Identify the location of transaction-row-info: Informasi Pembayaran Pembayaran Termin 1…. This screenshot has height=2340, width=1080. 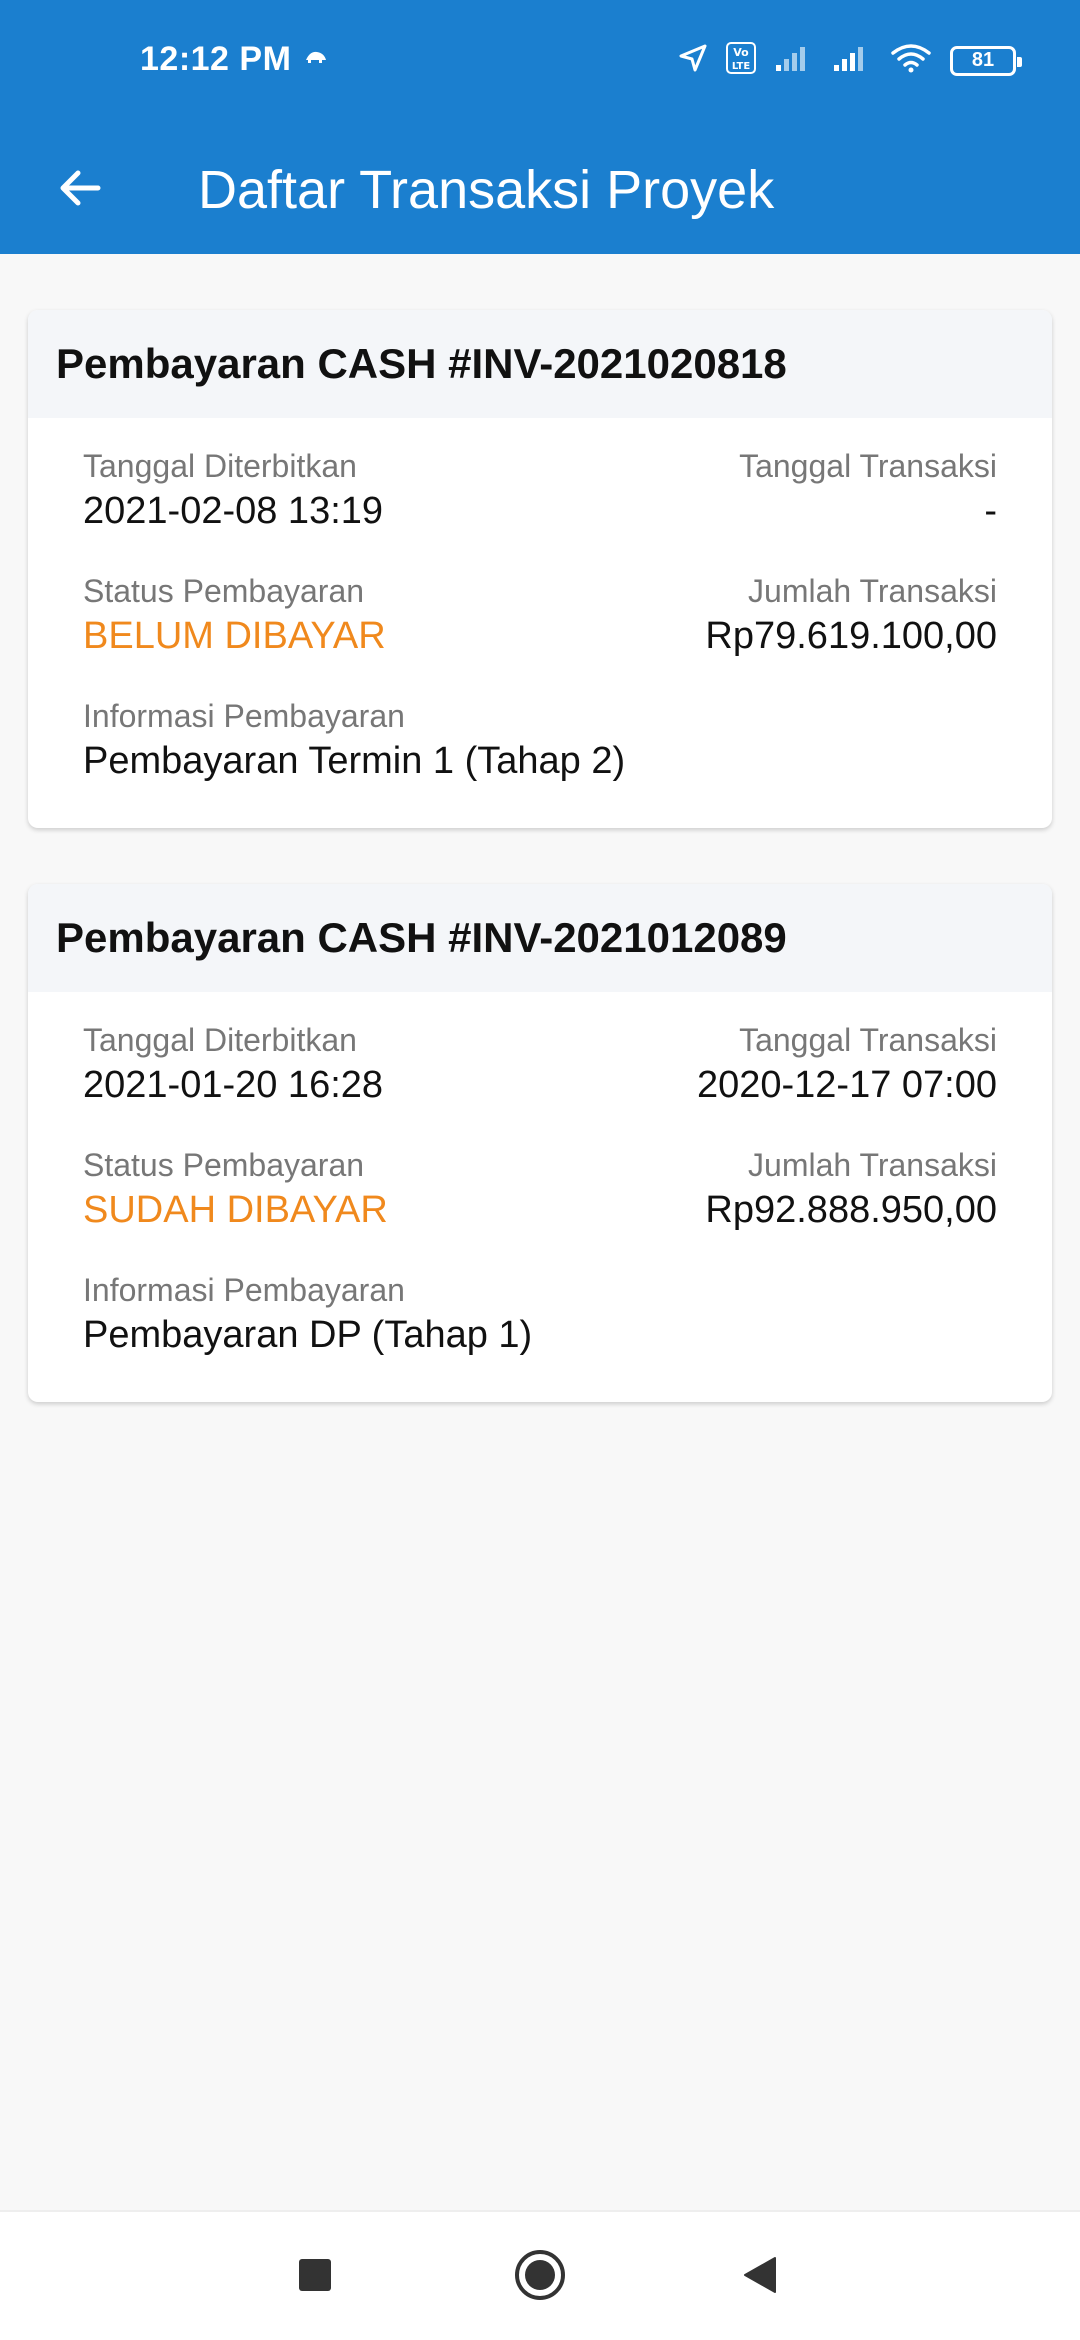
(540, 744).